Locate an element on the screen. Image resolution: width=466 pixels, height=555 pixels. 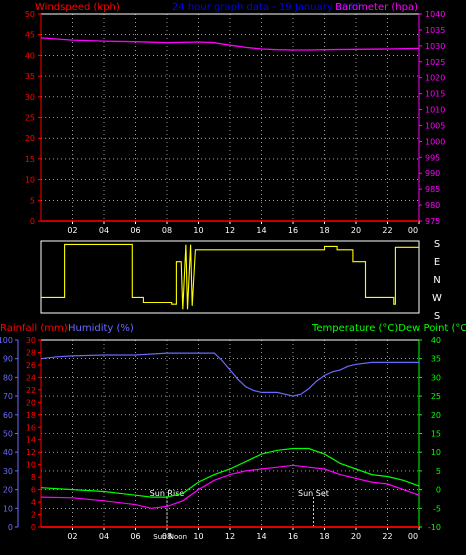
rainfall-tick-label: 16 is located at coordinates (31, 427).